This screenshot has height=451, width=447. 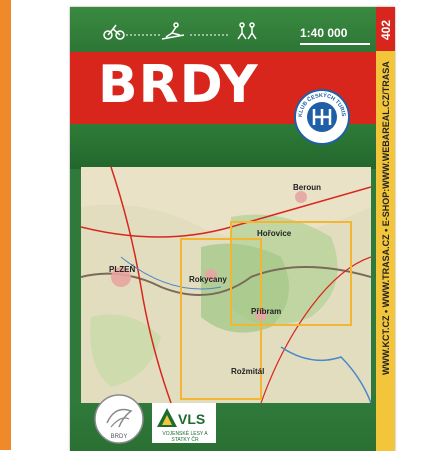 I want to click on map-number-tag: 402, so click(x=385, y=29).